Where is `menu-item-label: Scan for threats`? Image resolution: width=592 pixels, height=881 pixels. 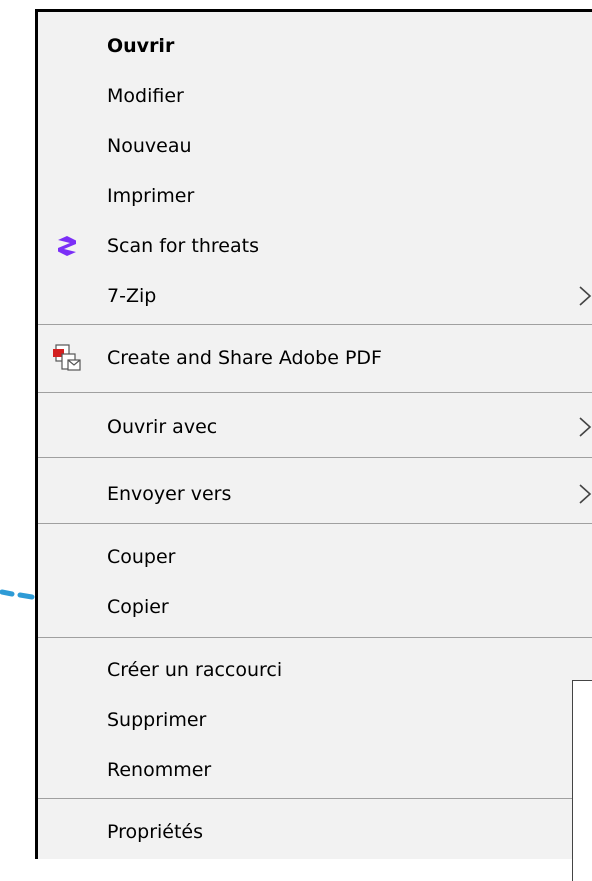 menu-item-label: Scan for threats is located at coordinates (183, 246).